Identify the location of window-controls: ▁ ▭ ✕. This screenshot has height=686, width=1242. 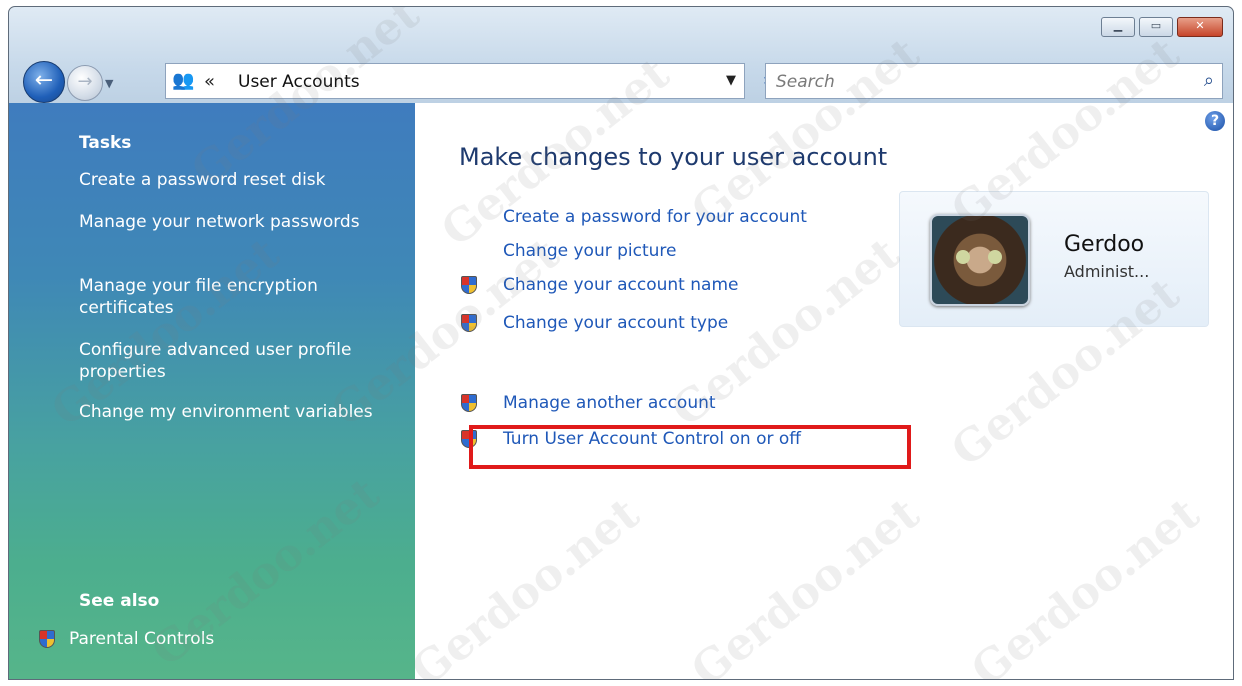
(1162, 27).